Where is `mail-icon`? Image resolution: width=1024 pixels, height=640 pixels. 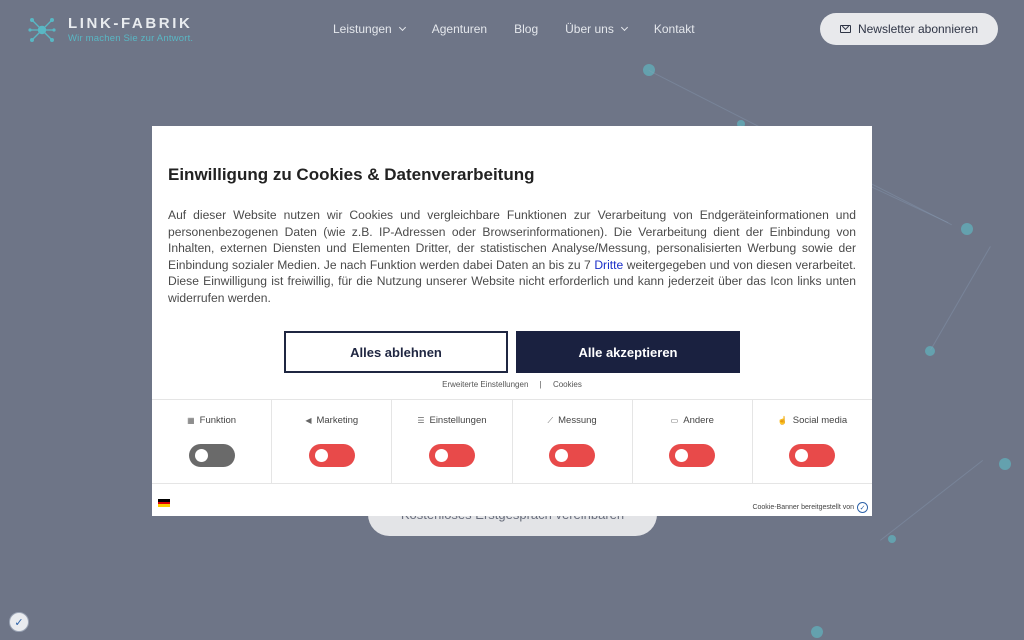 mail-icon is located at coordinates (845, 29).